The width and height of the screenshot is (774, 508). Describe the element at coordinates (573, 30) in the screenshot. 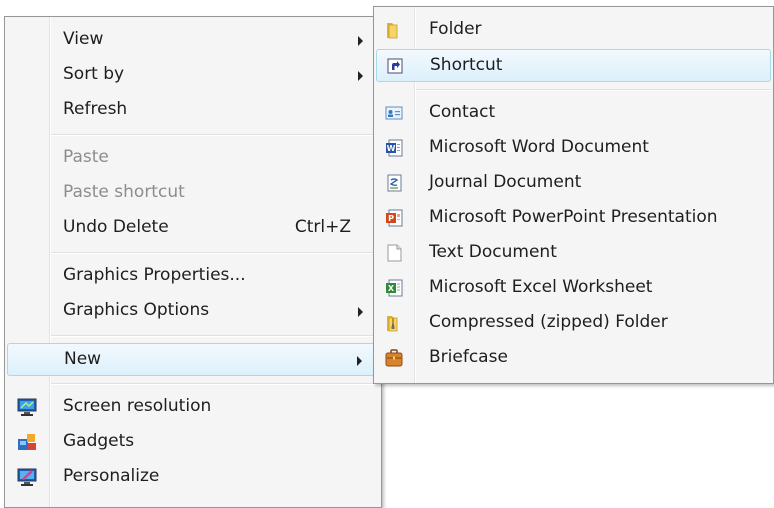

I see `new-item-folder: Folder` at that location.